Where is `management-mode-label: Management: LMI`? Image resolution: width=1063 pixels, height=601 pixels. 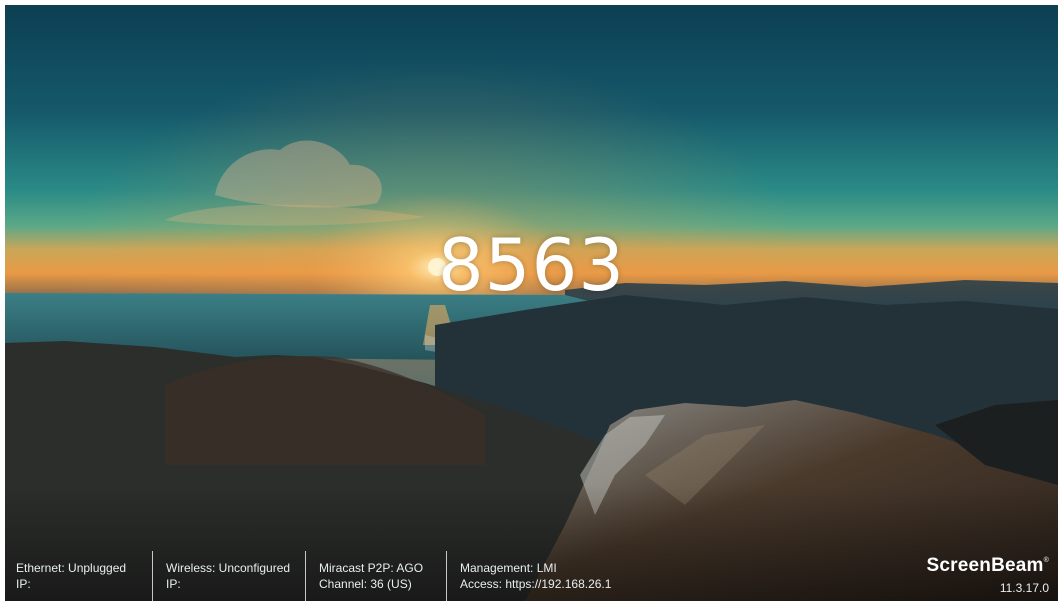 management-mode-label: Management: LMI is located at coordinates (508, 568).